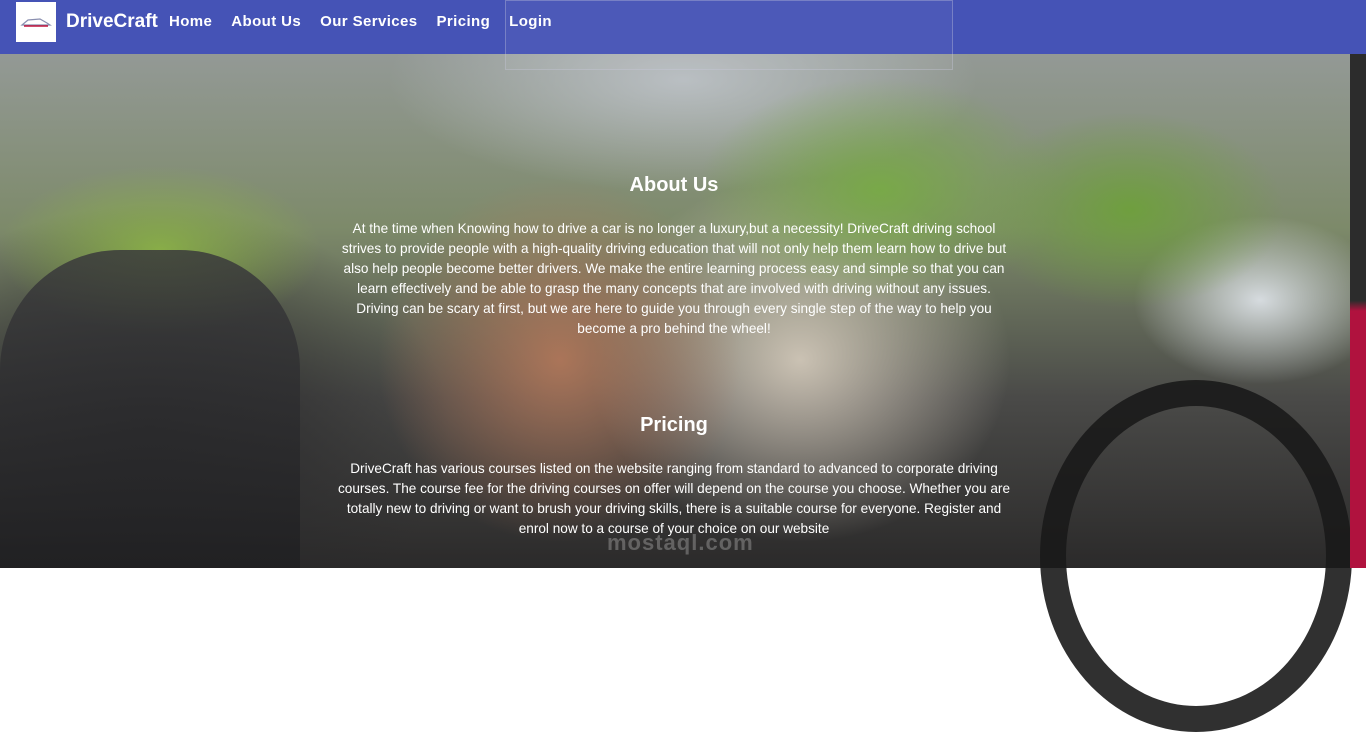 The width and height of the screenshot is (1366, 732). I want to click on pricing-title: Pricing, so click(674, 425).